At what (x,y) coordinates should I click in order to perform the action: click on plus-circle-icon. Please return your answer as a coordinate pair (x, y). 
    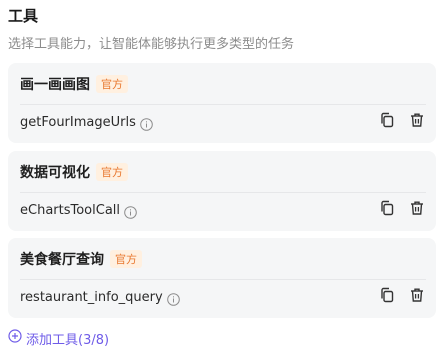
    Looking at the image, I should click on (17, 338).